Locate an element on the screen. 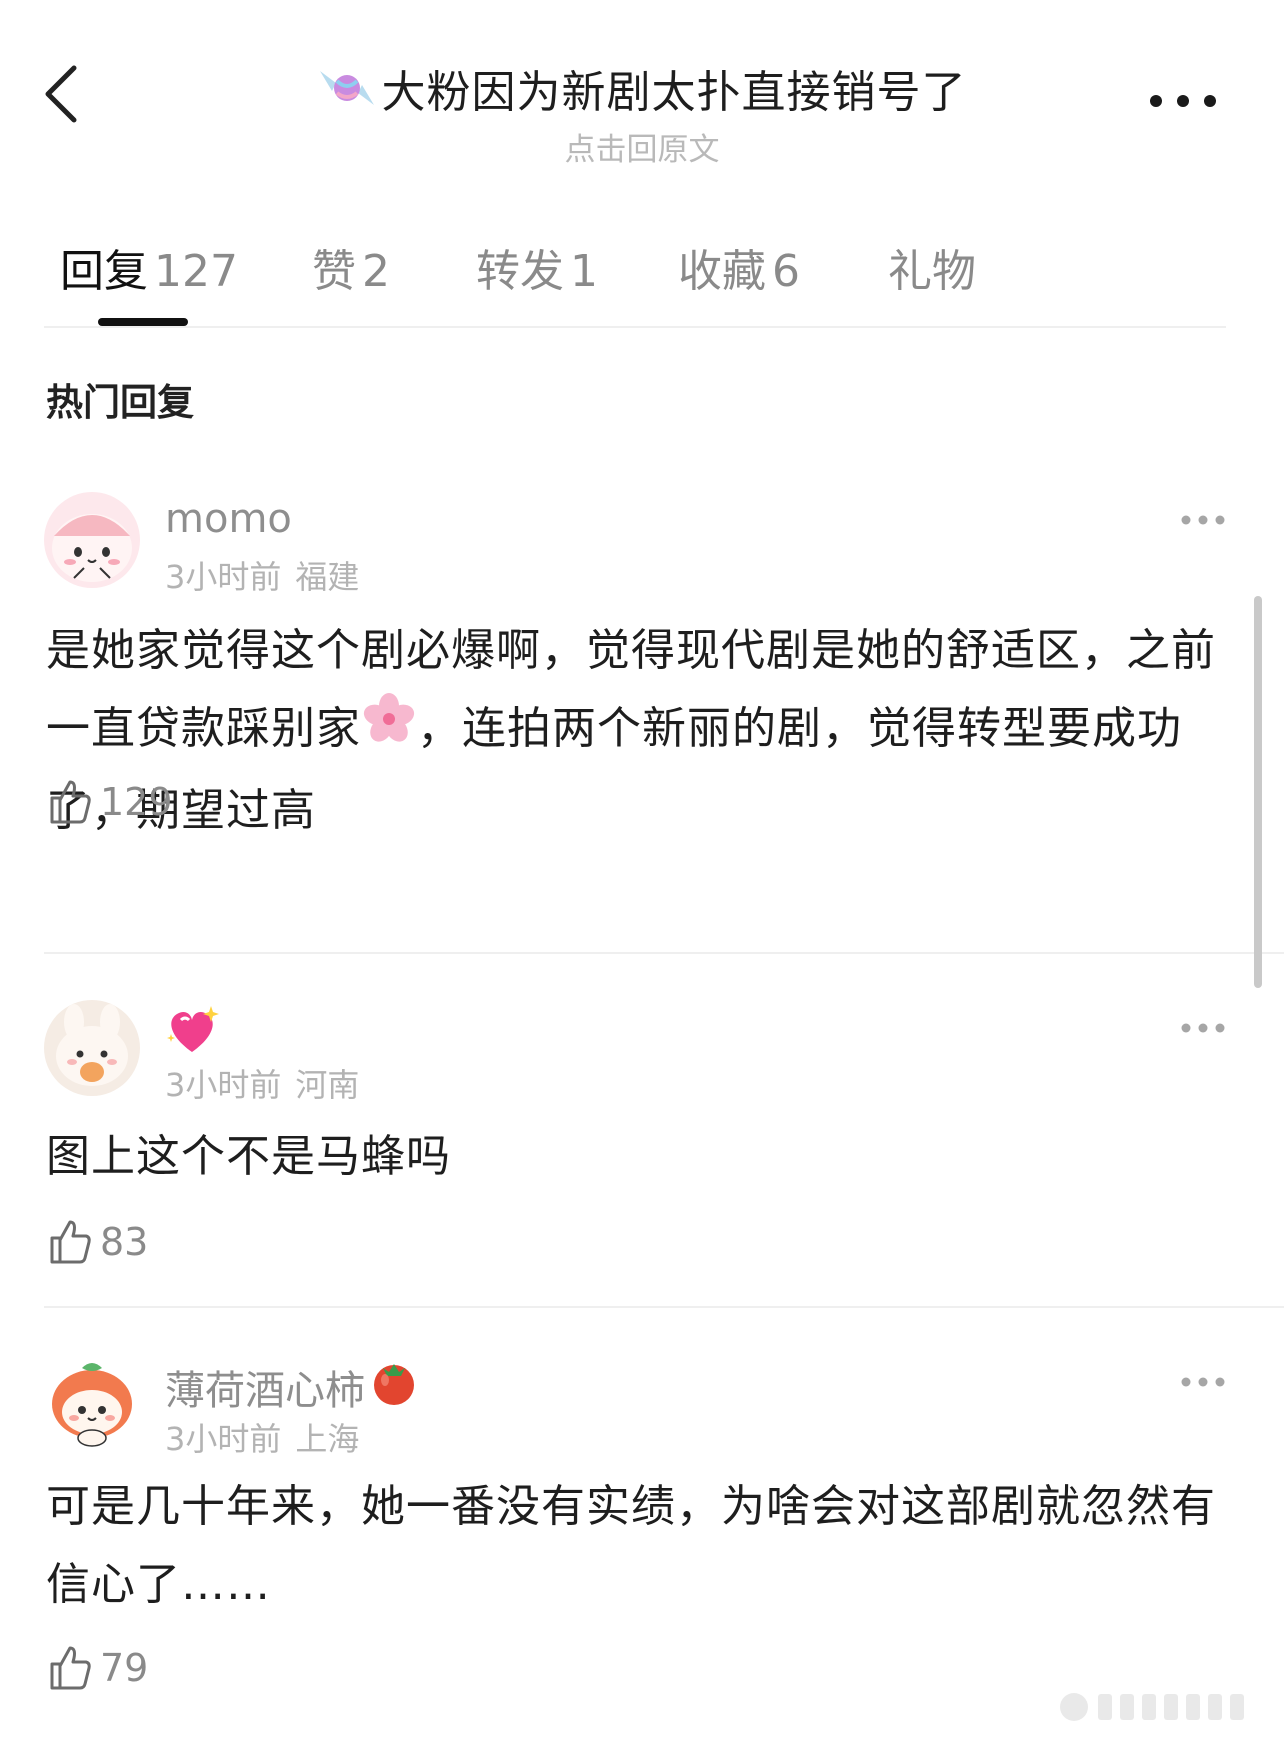 The height and width of the screenshot is (1749, 1284). like-button: 79 is located at coordinates (97, 1668).